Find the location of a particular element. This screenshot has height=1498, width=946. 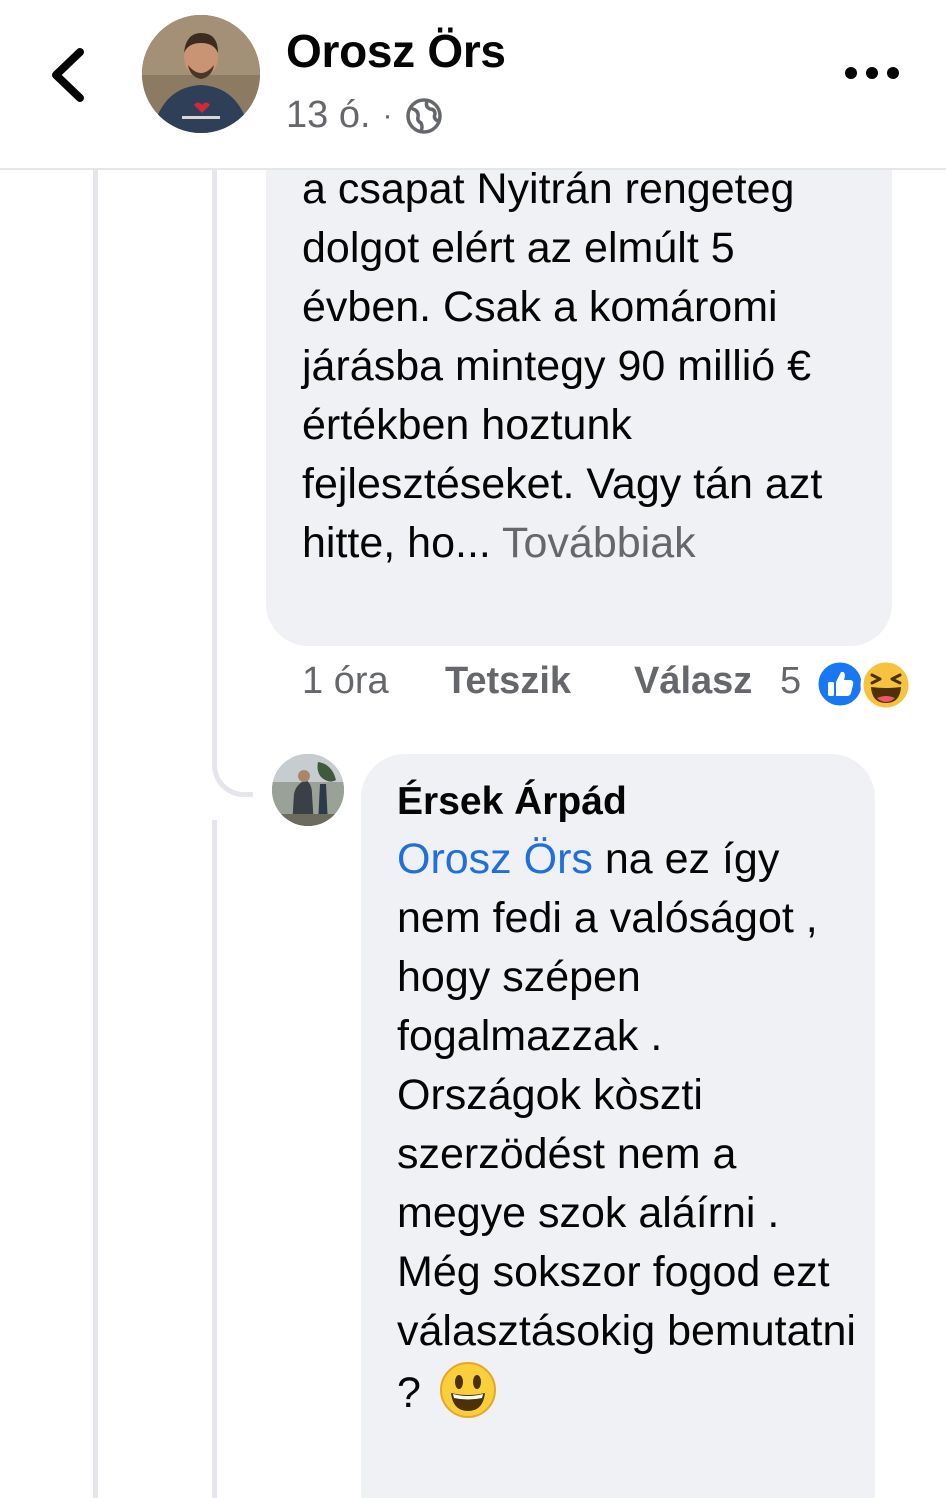

chevron-left-icon is located at coordinates (68, 75).